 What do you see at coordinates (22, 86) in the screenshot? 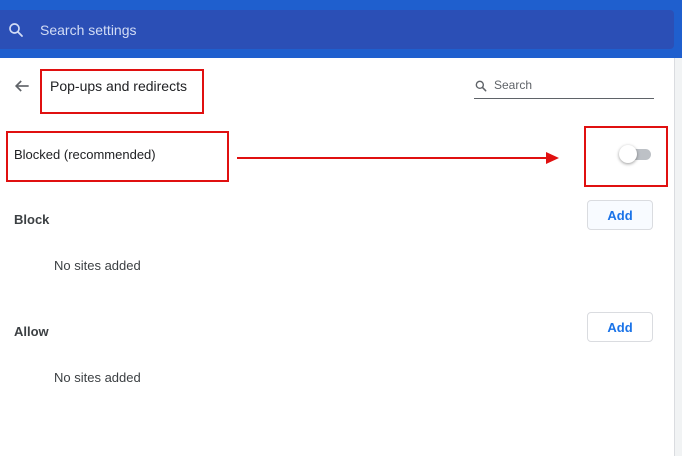
I see `arrow-back-icon` at bounding box center [22, 86].